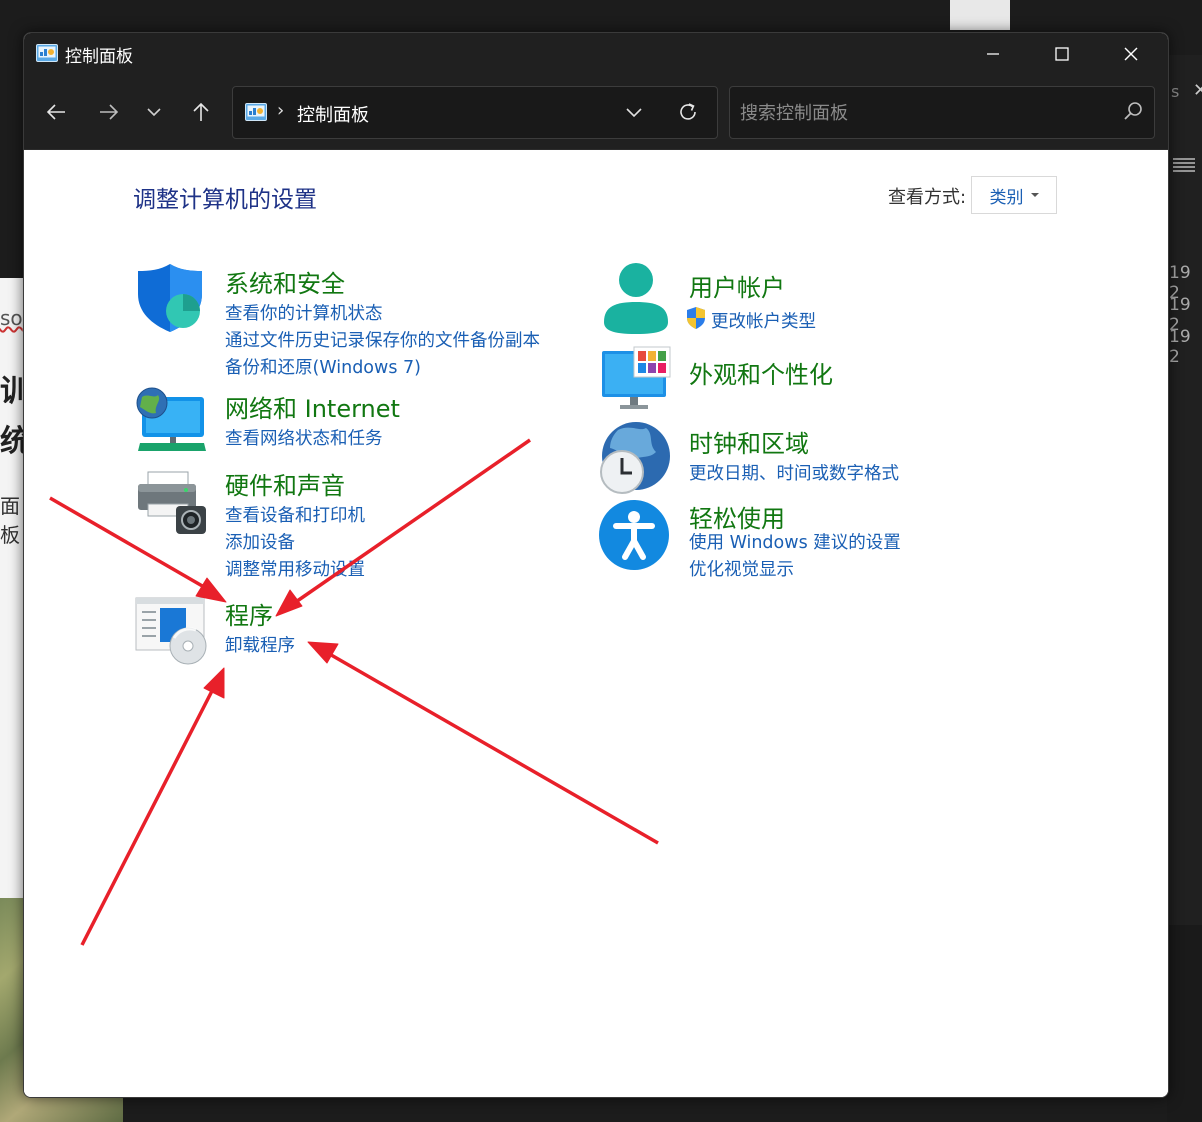 The width and height of the screenshot is (1202, 1122). I want to click on window-title: 控制面板, so click(99, 57).